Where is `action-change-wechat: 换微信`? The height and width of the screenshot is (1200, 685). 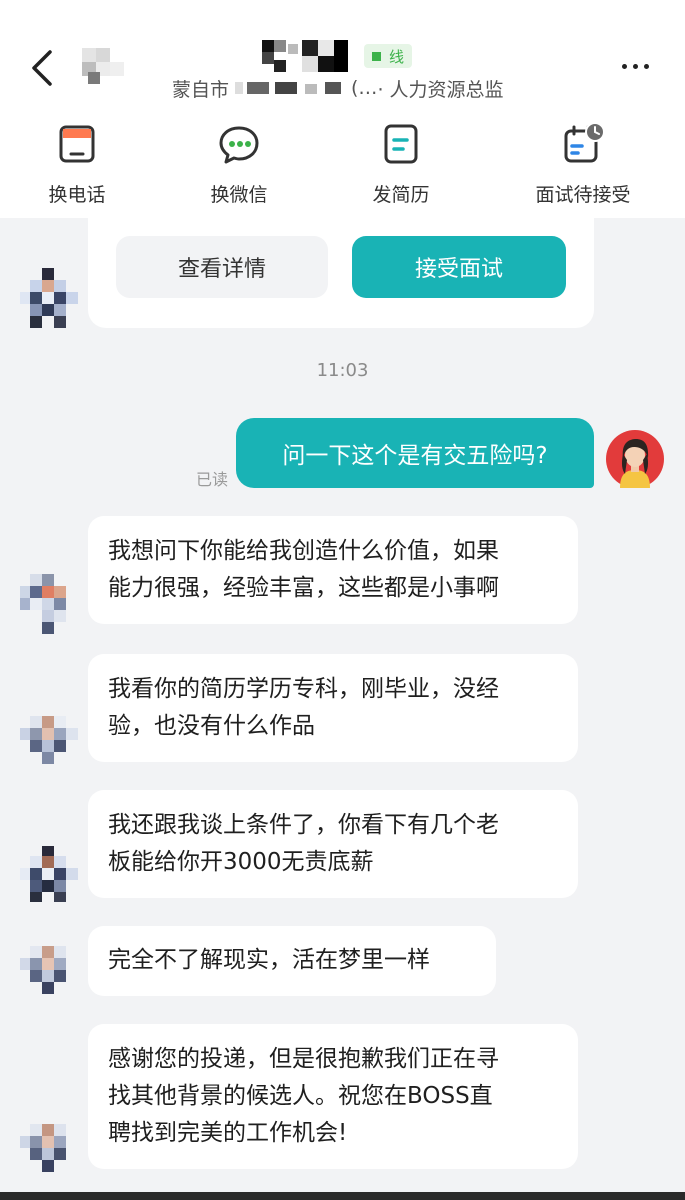 action-change-wechat: 换微信 is located at coordinates (239, 163).